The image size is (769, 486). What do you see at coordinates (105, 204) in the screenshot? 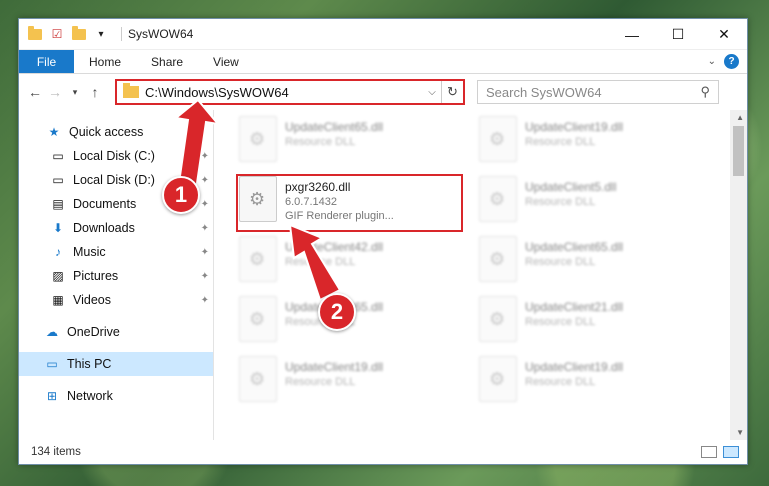
I see `sidebar-item-label: Documents` at bounding box center [105, 204].